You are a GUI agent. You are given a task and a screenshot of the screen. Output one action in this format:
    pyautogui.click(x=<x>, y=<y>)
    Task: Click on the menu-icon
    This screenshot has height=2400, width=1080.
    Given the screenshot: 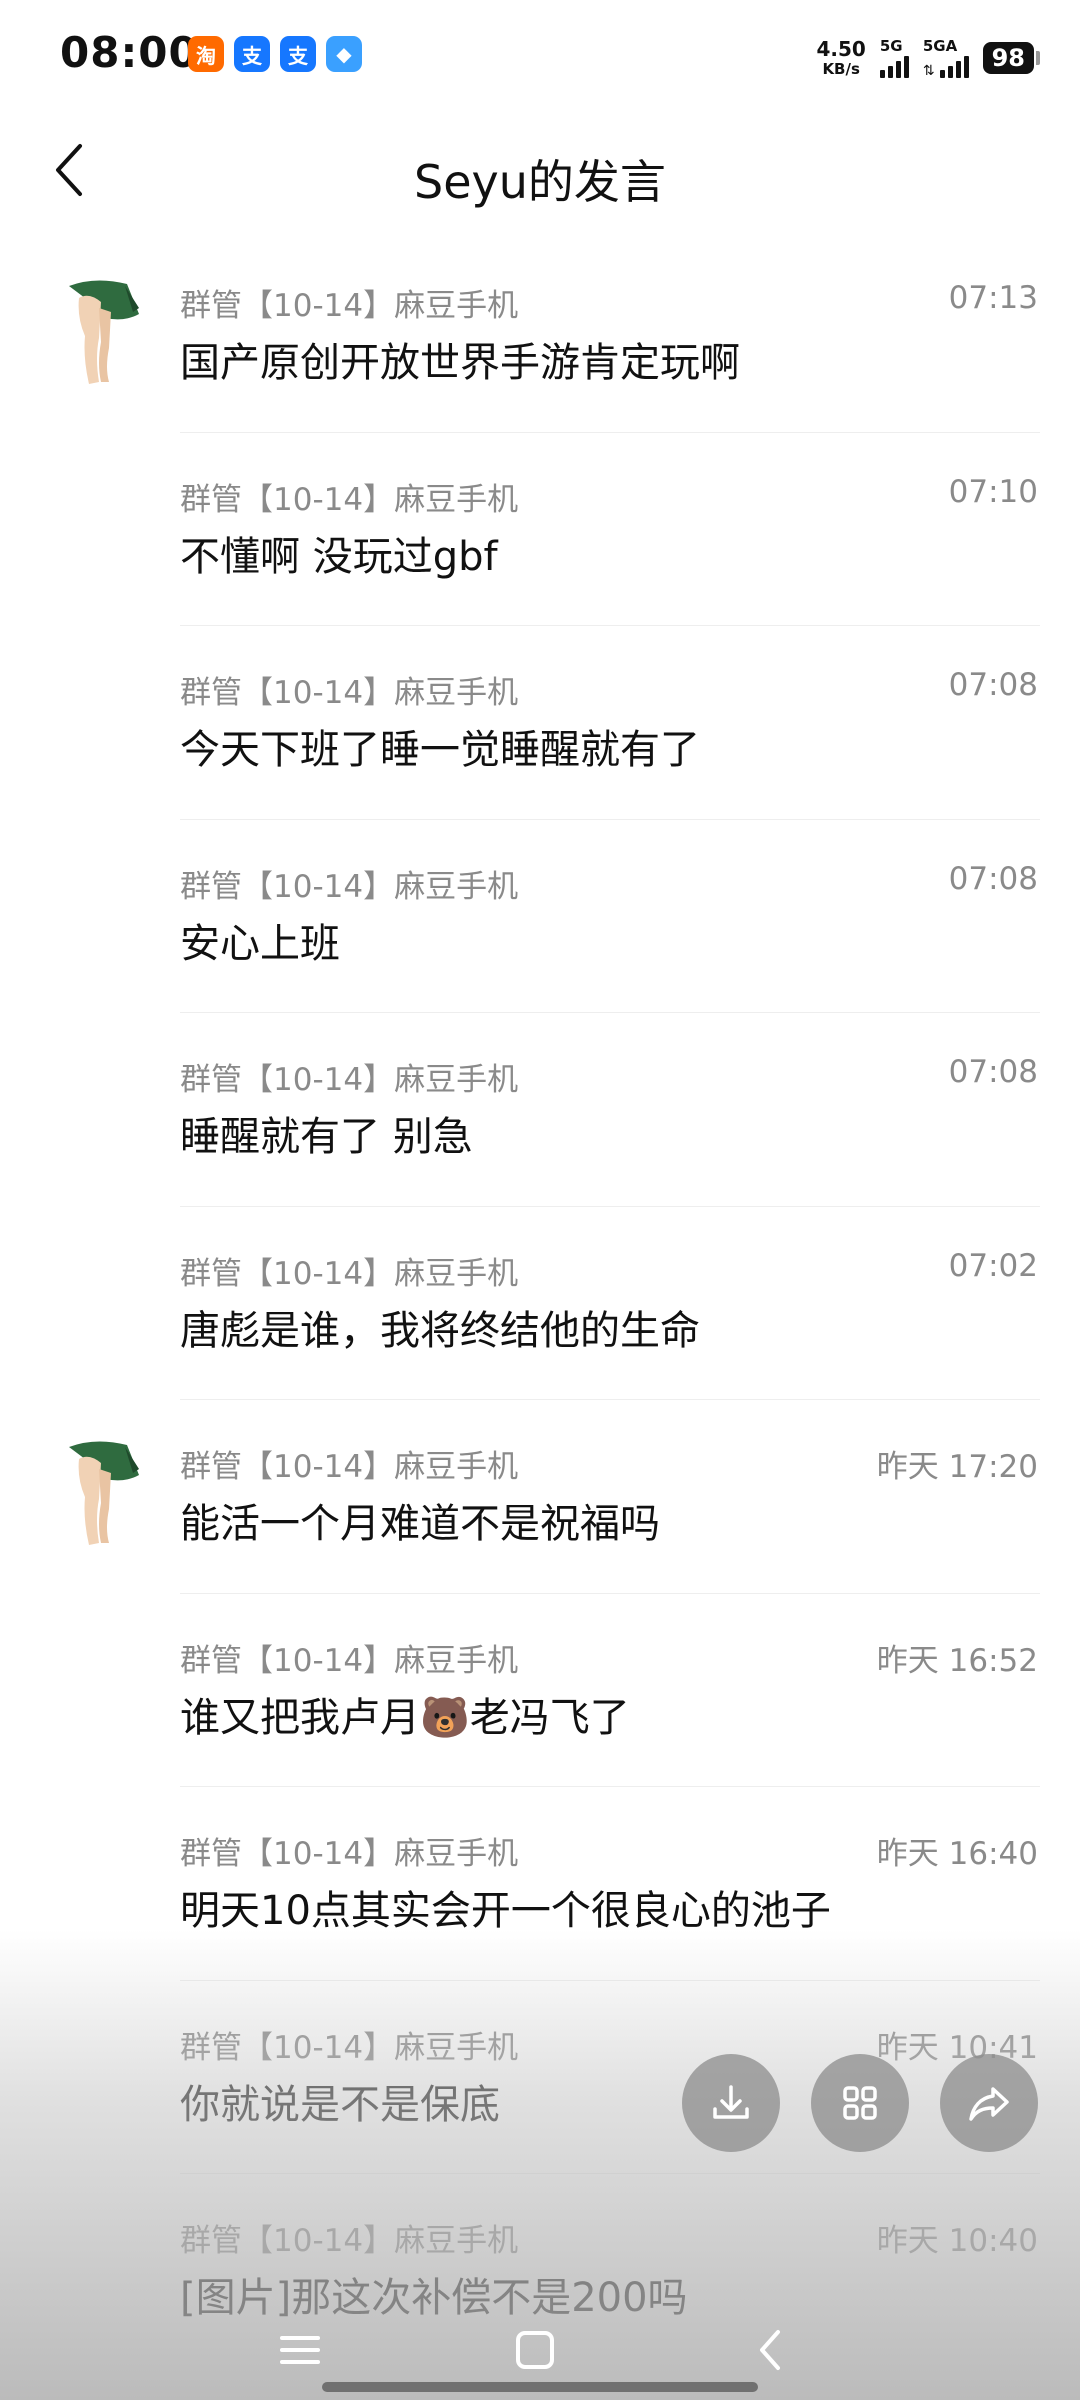 What is the action you would take?
    pyautogui.click(x=300, y=2350)
    